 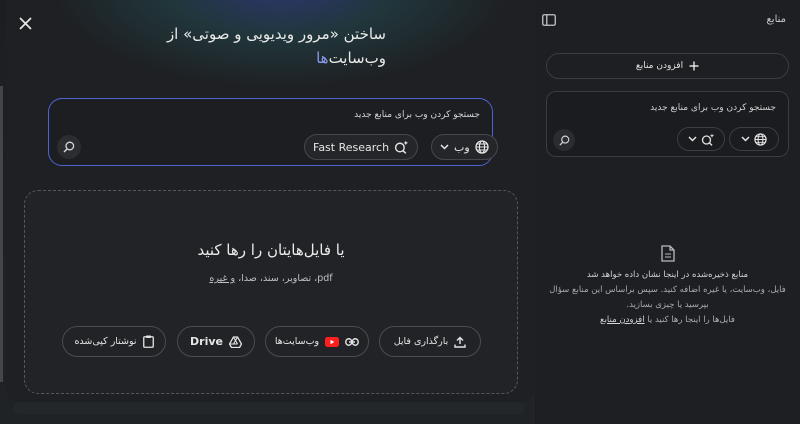 What do you see at coordinates (352, 341) in the screenshot?
I see `link-icon` at bounding box center [352, 341].